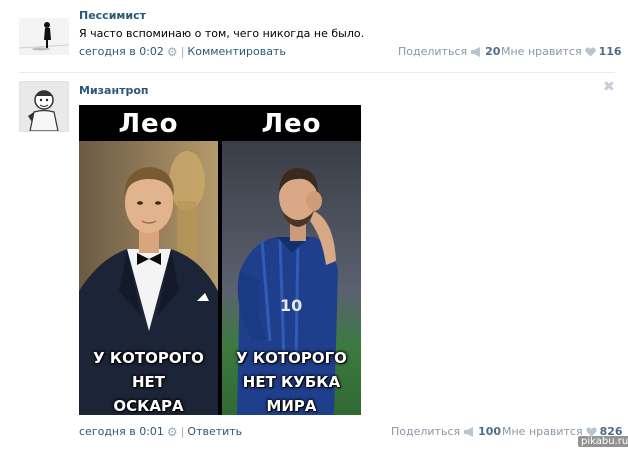 The image size is (628, 453). I want to click on post-meta: сегодня в 0:02 ⚙ | Комментировать, so click(182, 52).